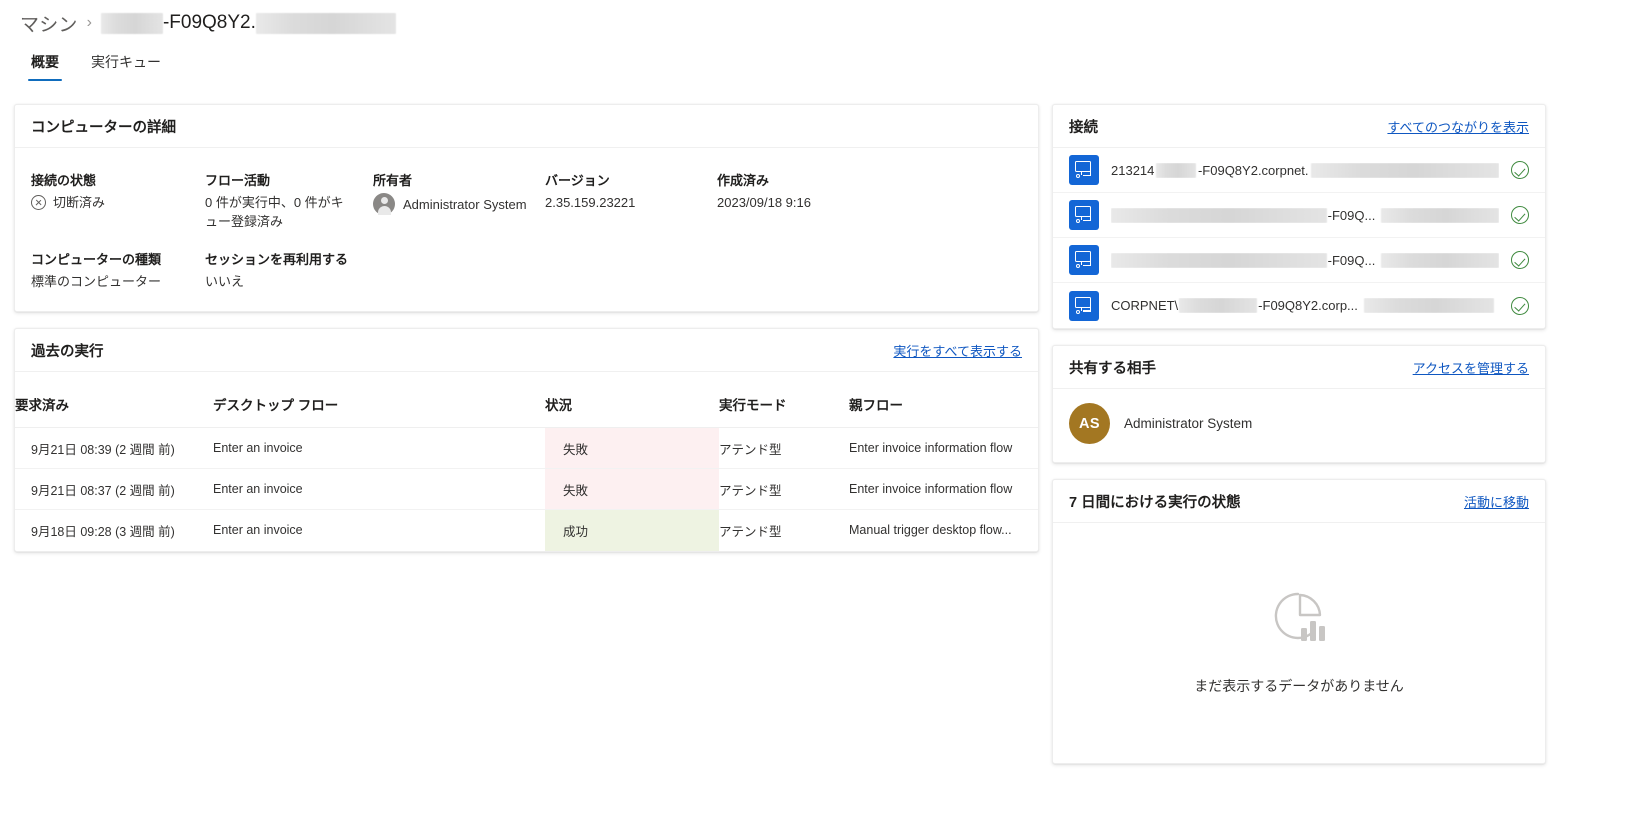 This screenshot has width=1642, height=826. Describe the element at coordinates (1299, 126) in the screenshot. I see `connections-header: 接続 すべてのつながりを表示` at that location.